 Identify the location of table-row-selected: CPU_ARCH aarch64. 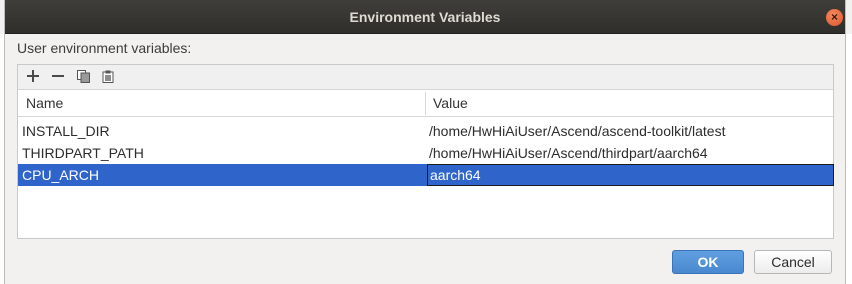
(426, 175).